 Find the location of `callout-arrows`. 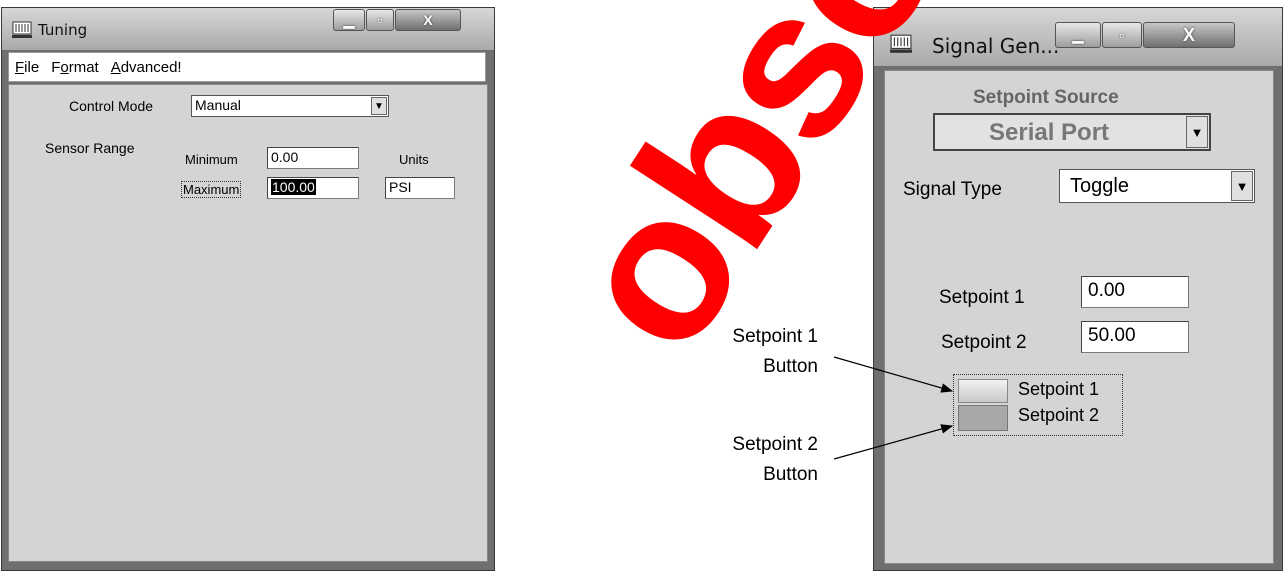

callout-arrows is located at coordinates (893, 408).